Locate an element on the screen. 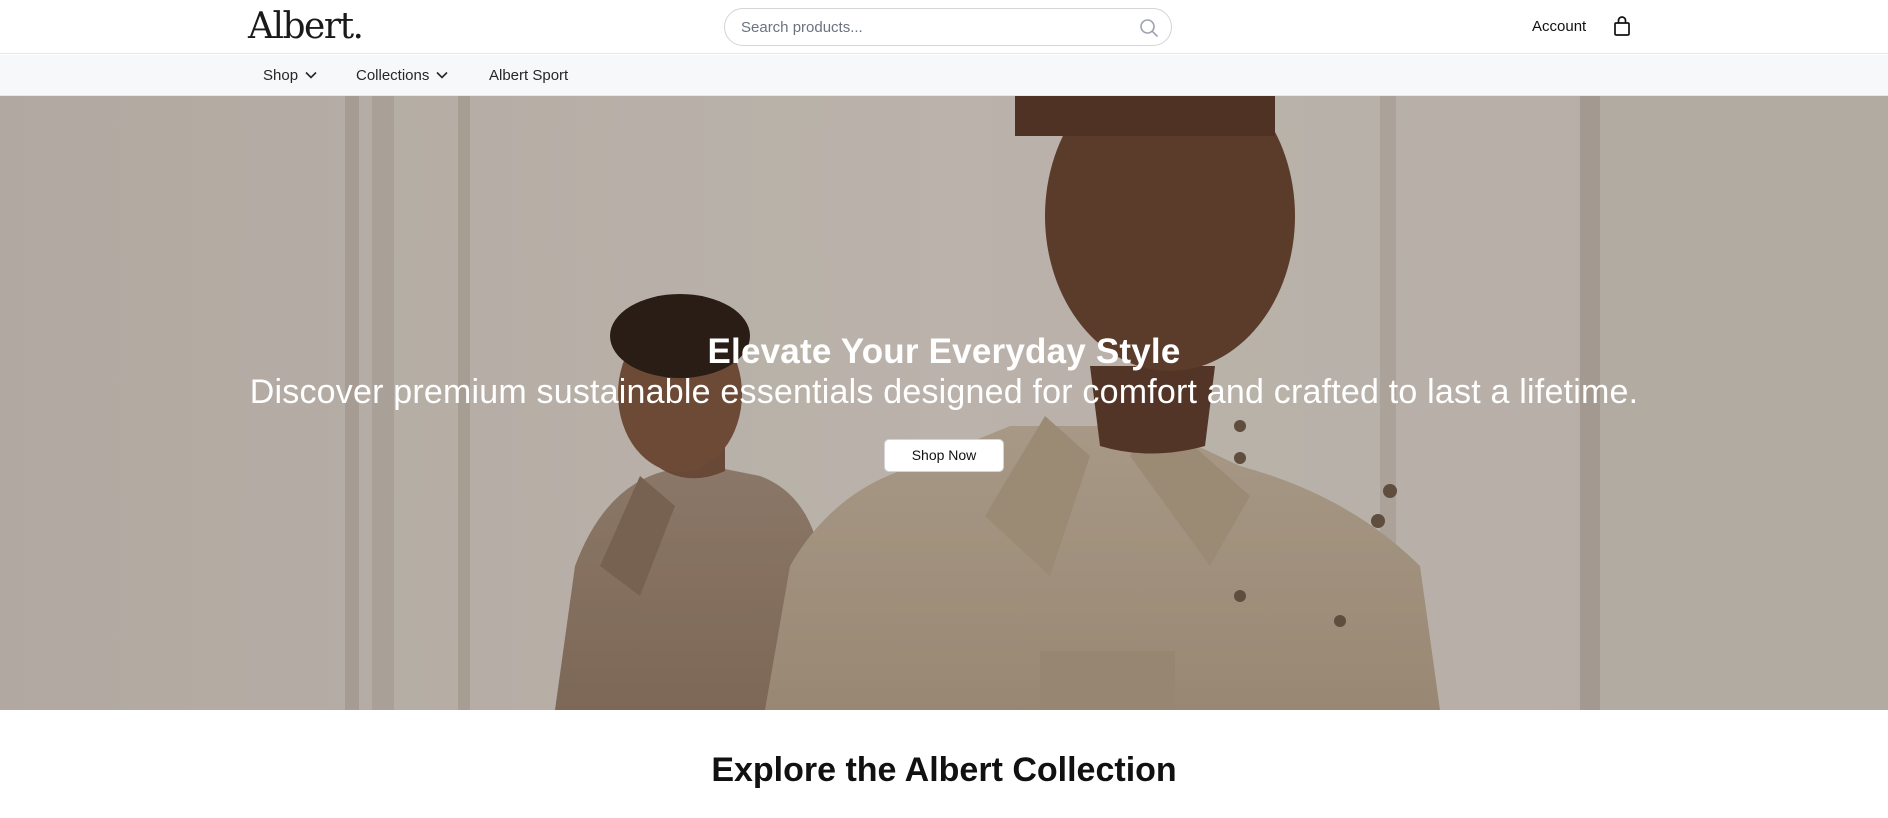 Image resolution: width=1888 pixels, height=818 pixels. search-icon is located at coordinates (1149, 28).